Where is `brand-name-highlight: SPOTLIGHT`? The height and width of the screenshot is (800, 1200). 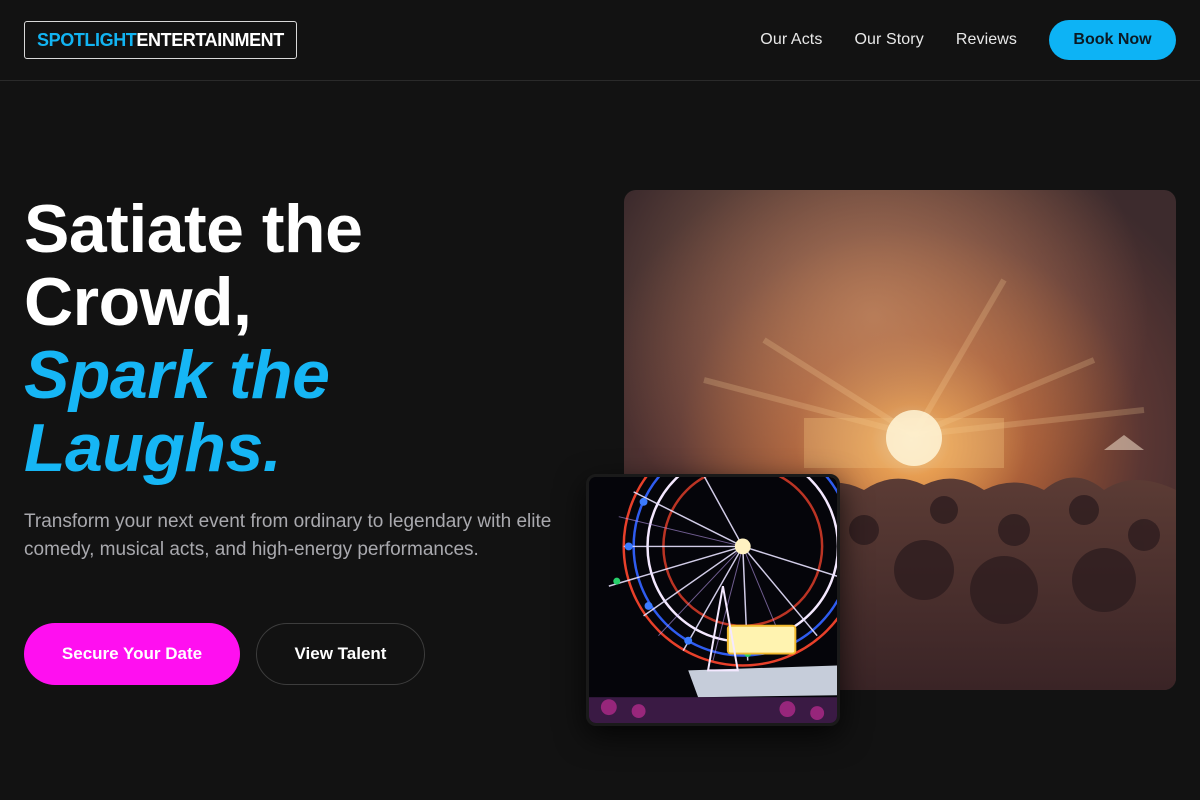
brand-name-highlight: SPOTLIGHT is located at coordinates (87, 39).